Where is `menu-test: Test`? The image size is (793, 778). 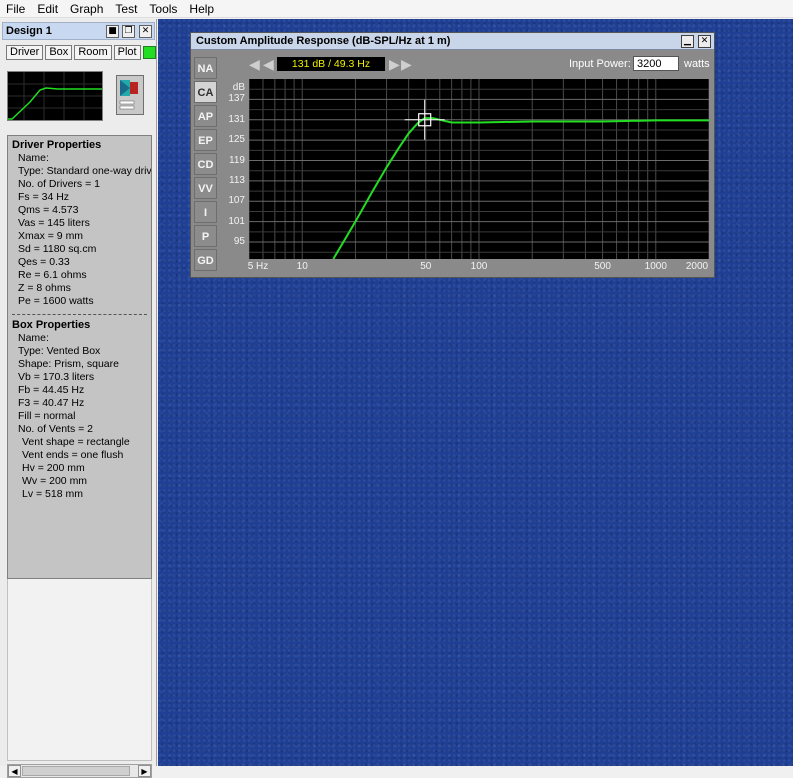
menu-test: Test is located at coordinates (126, 9).